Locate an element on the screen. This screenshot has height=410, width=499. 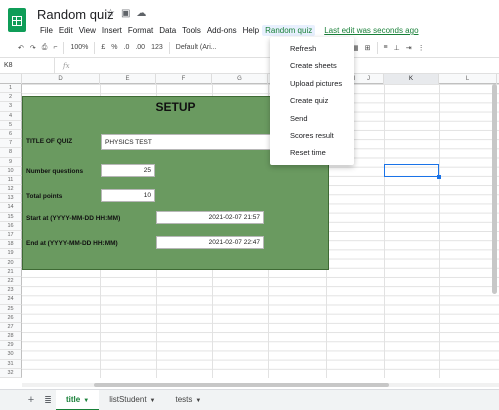
document-title: Random quiz is located at coordinates (75, 14).